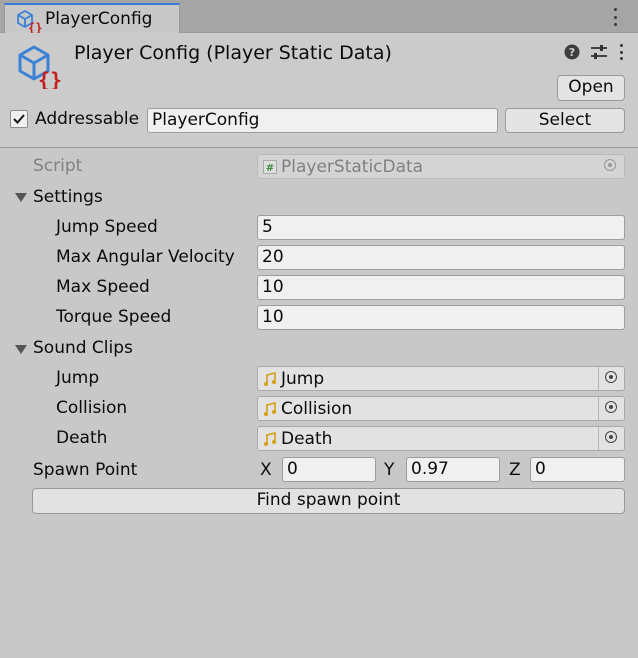 The image size is (638, 658). I want to click on settings-foldout: Settings, so click(68, 197).